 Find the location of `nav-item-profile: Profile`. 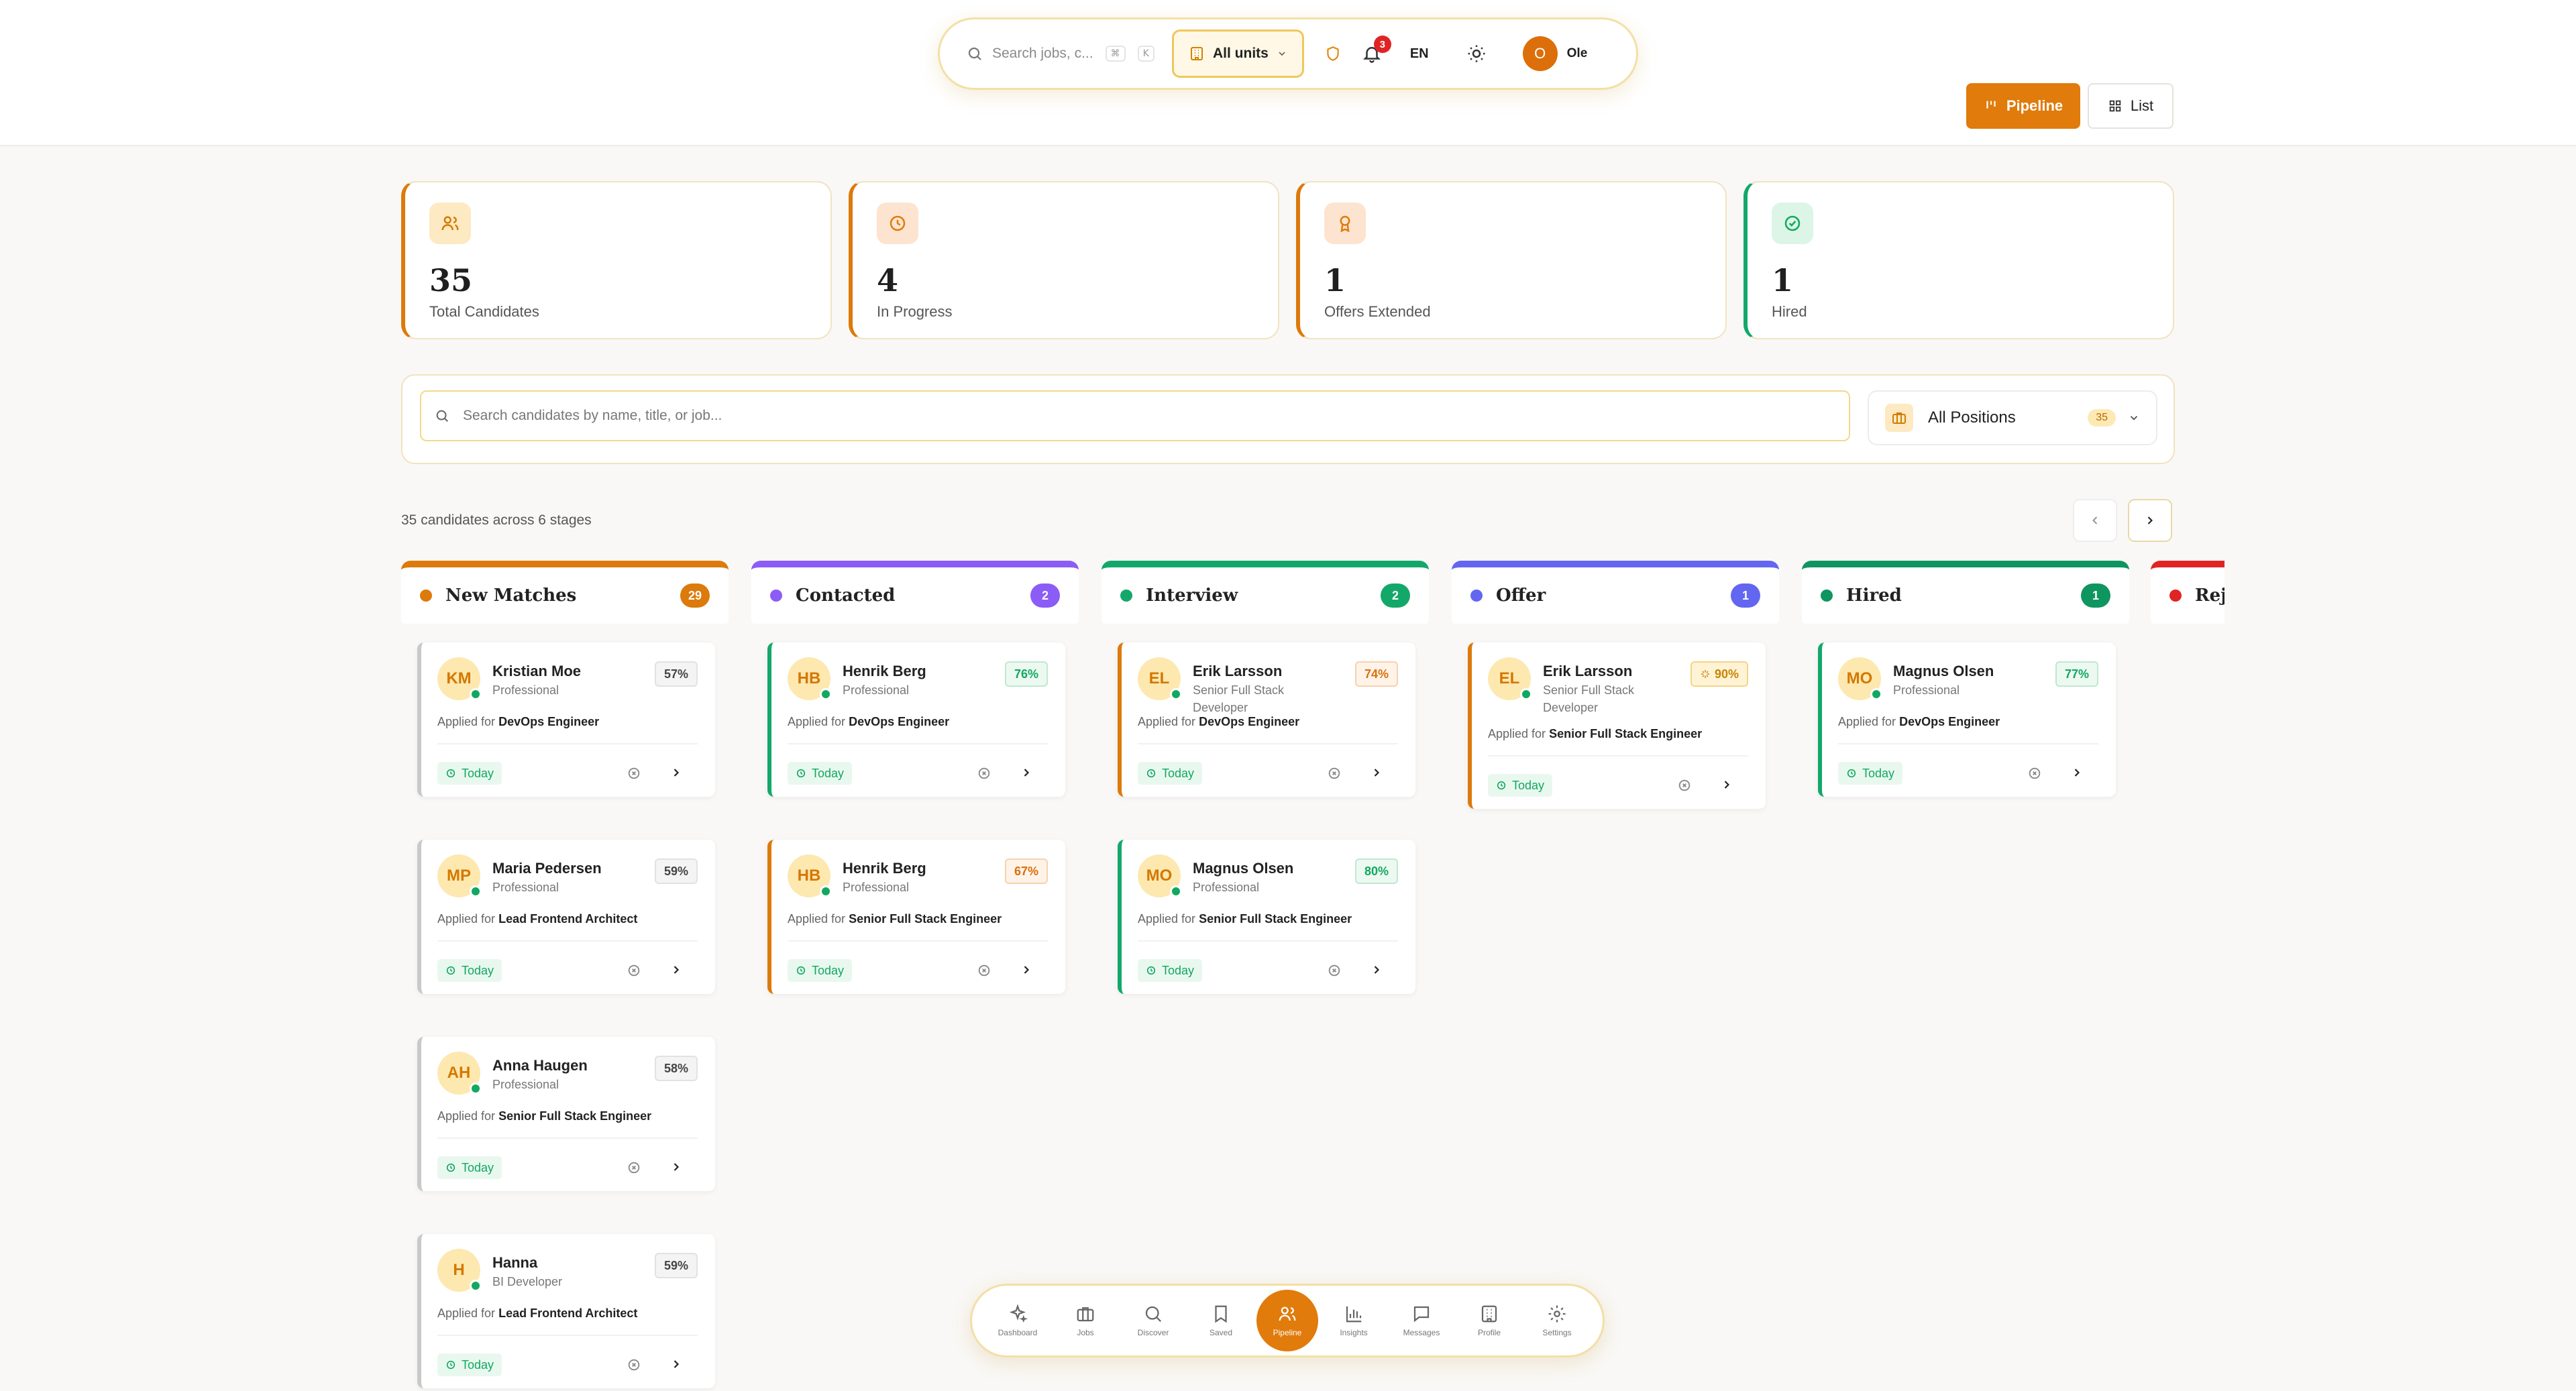

nav-item-profile: Profile is located at coordinates (1489, 1321).